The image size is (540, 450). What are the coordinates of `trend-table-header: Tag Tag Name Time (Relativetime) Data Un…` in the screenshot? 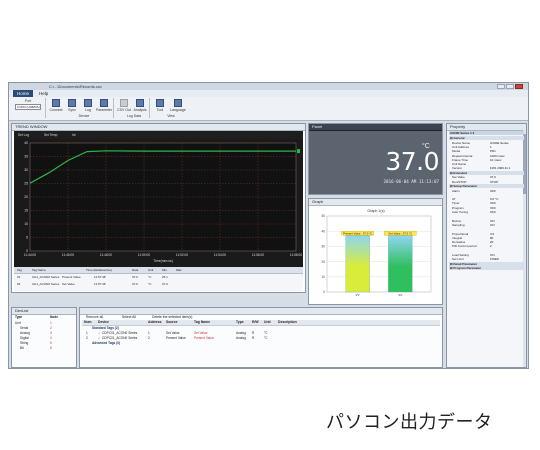 It's located at (158, 270).